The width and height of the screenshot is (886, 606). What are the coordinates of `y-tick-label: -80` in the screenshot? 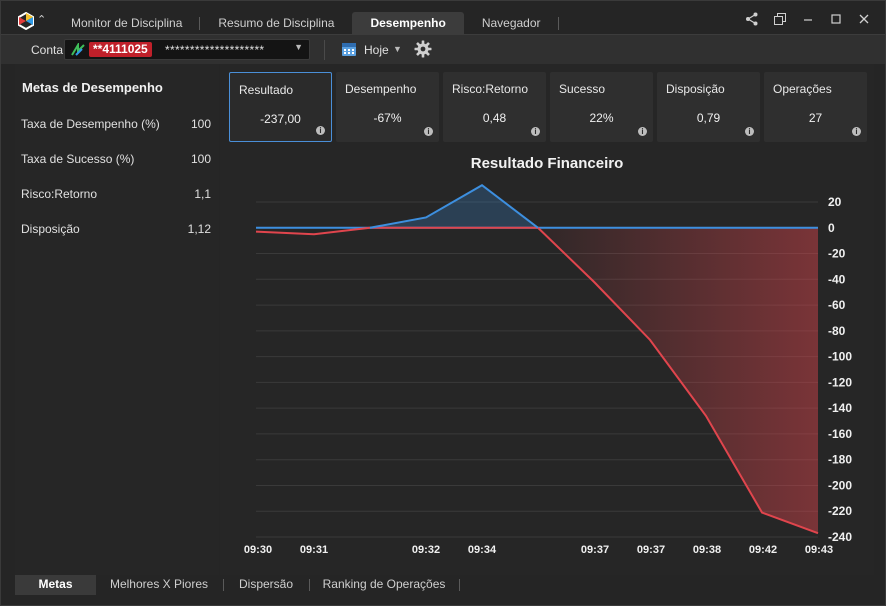 It's located at (837, 331).